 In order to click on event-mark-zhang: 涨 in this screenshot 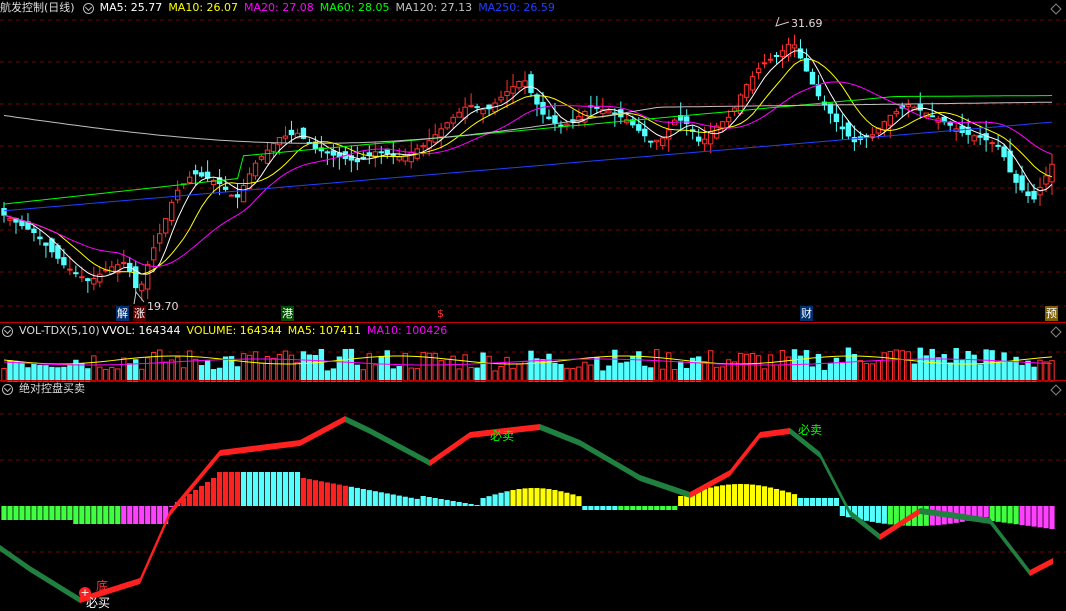, I will do `click(139, 313)`.